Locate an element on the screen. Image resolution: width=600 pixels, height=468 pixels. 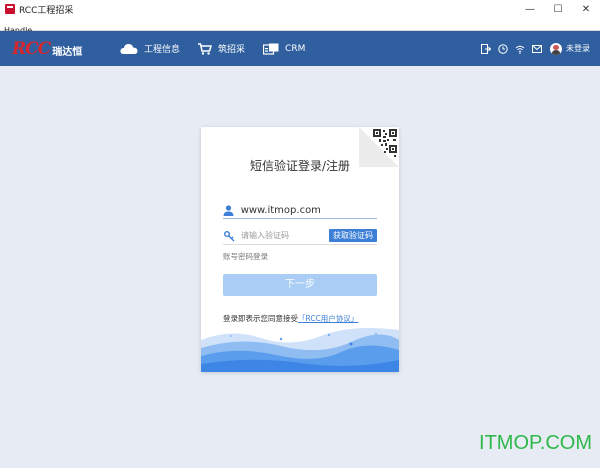
phone-field is located at coordinates (300, 210).